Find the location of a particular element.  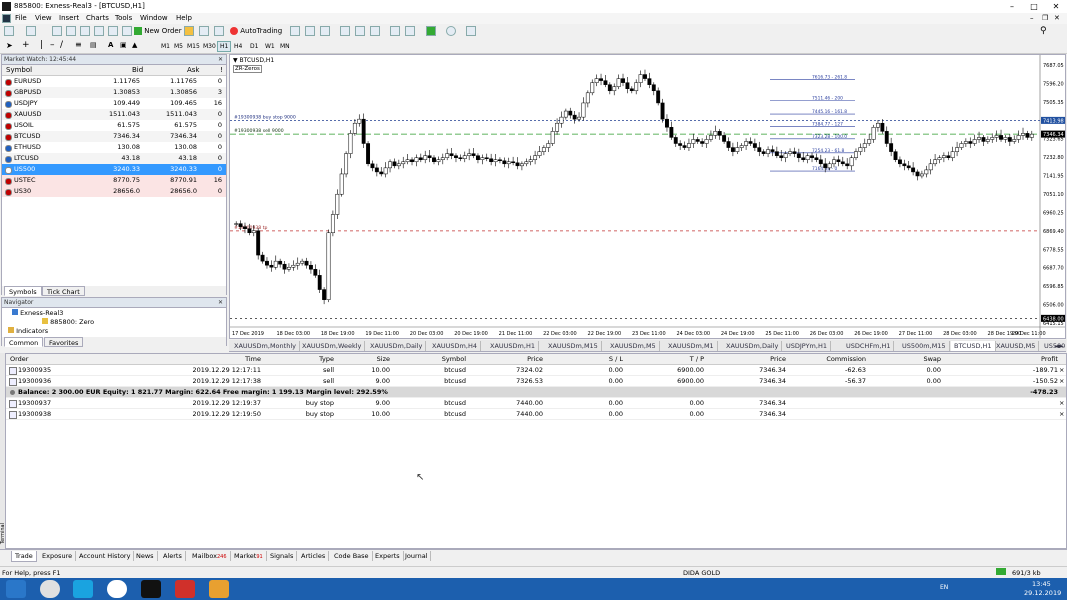

metatrader-icon is located at coordinates (151, 589).